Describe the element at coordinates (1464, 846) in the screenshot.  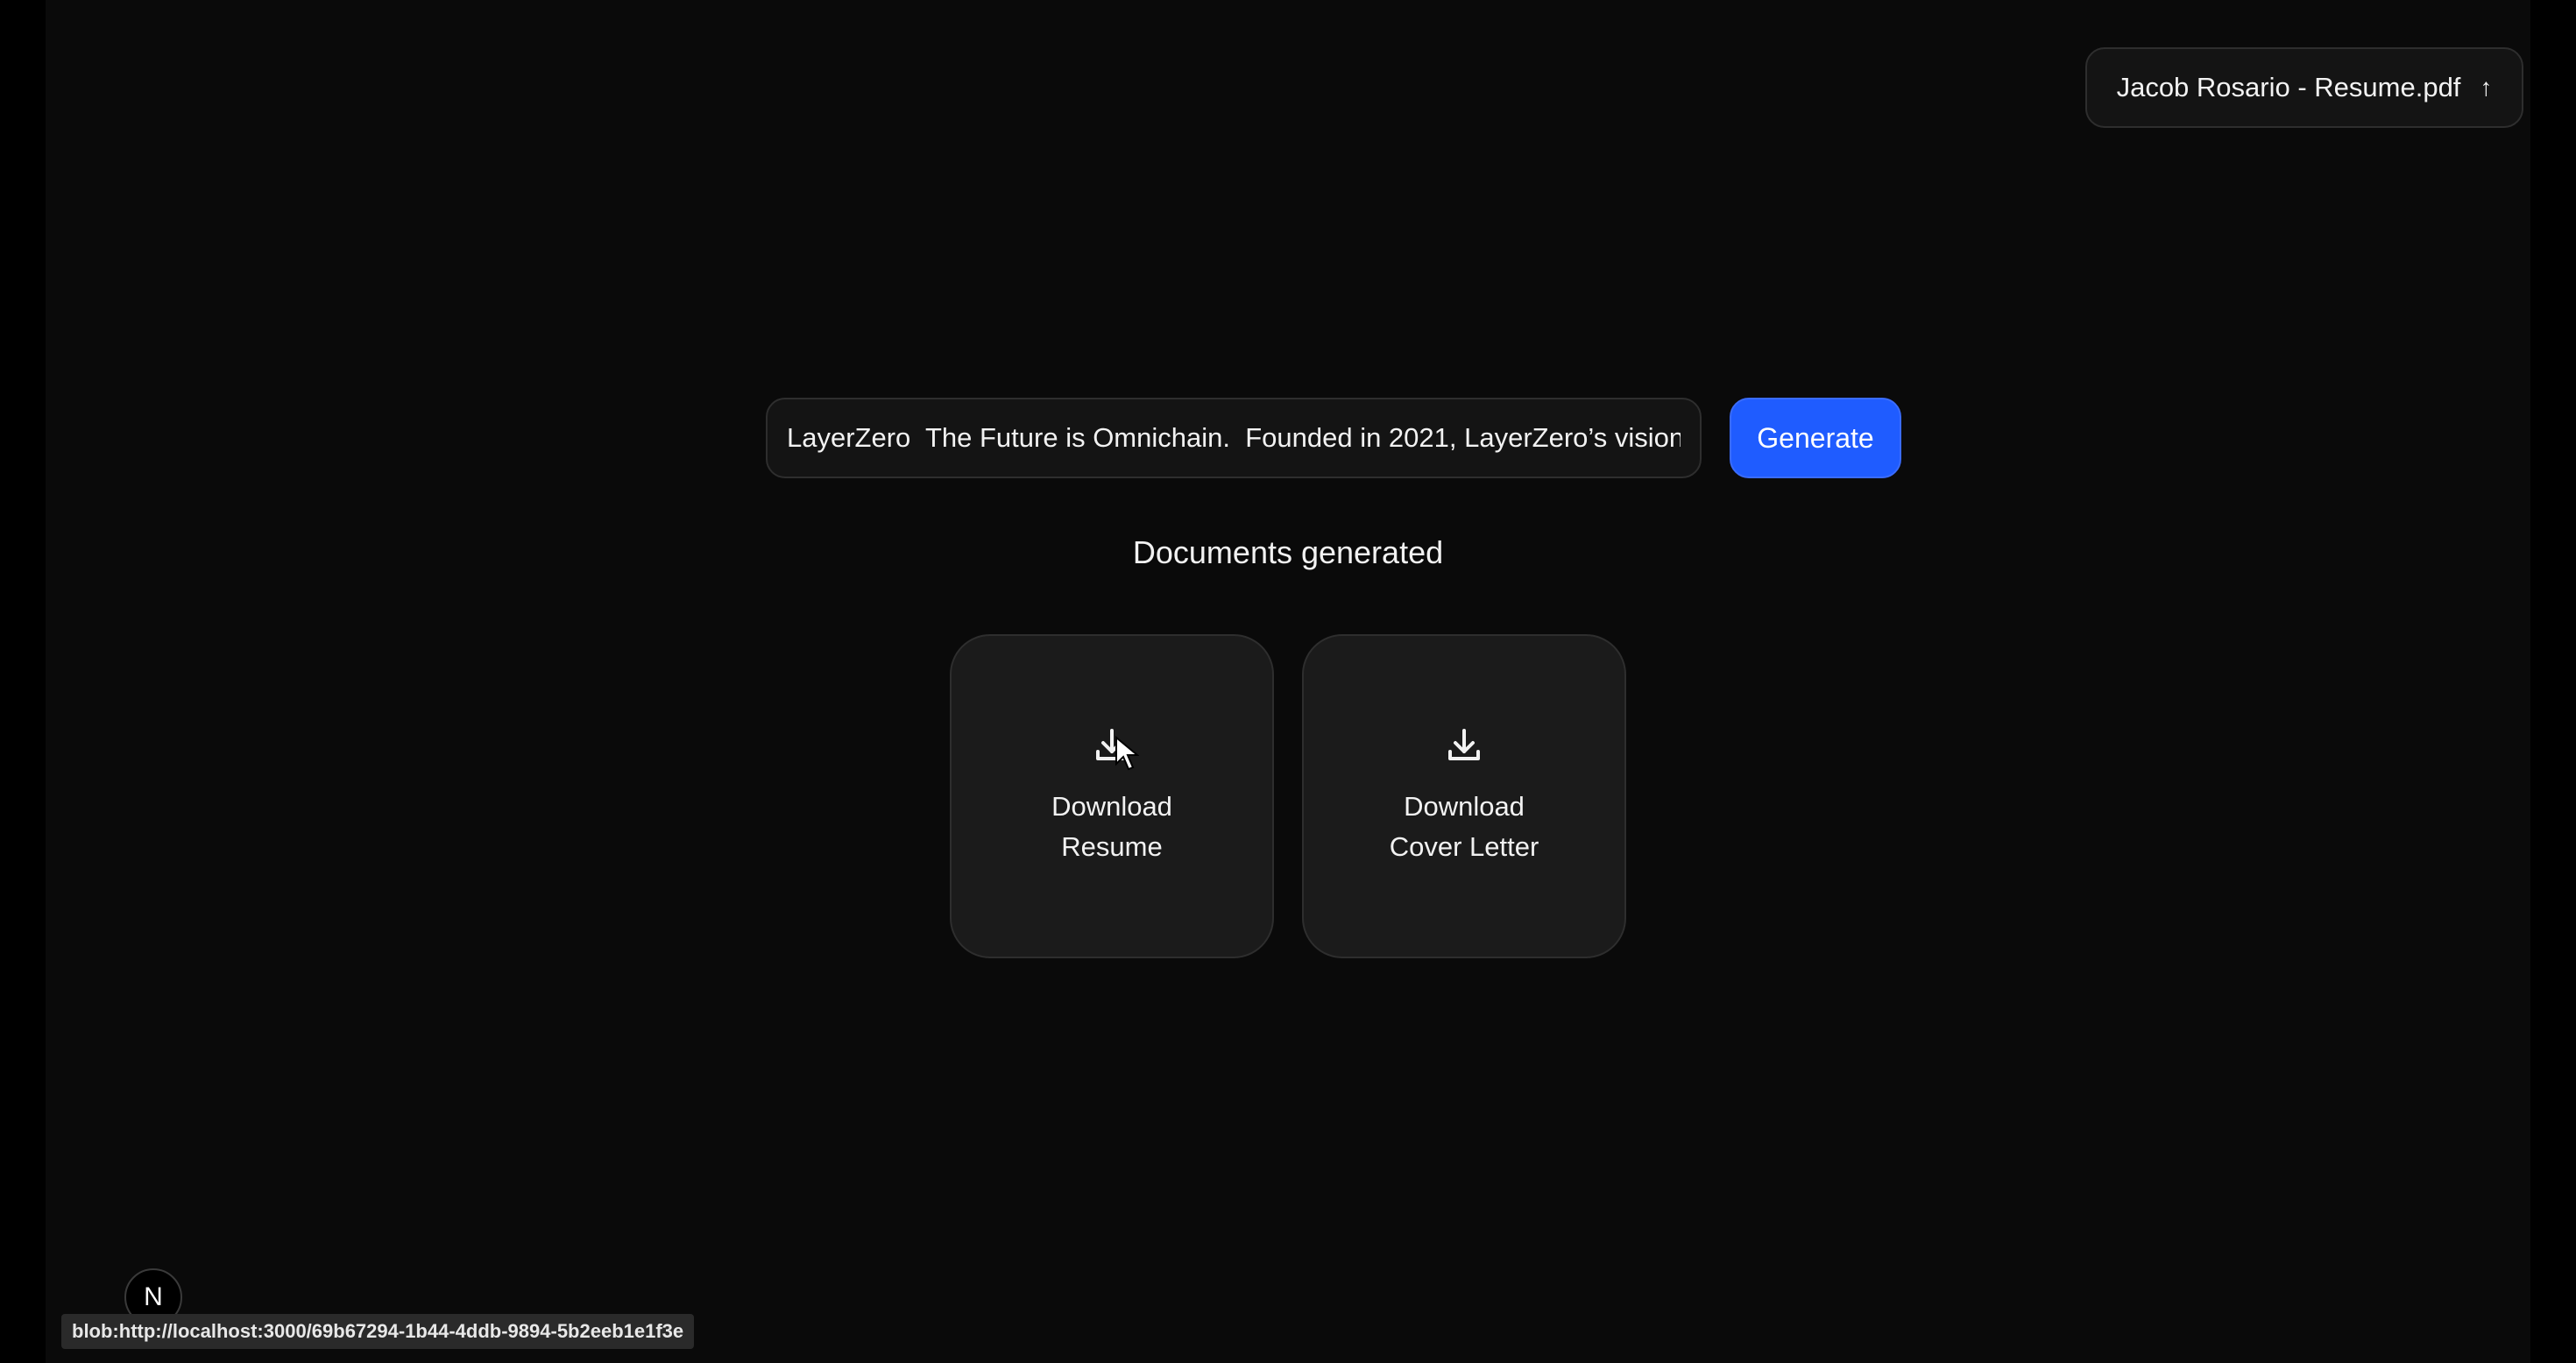
I see `download-cover-letter-label-line2: Cover Letter` at that location.